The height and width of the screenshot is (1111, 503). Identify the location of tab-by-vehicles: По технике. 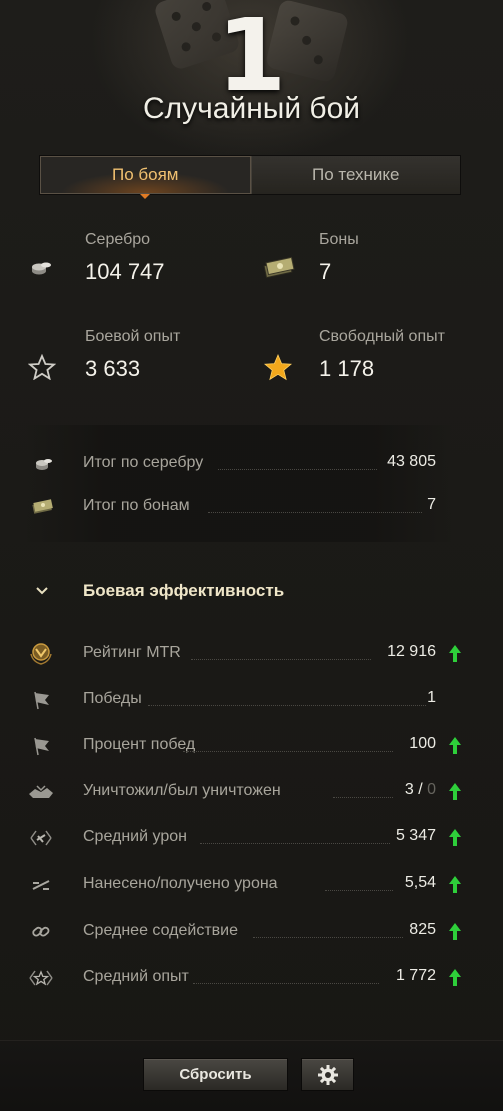
(355, 175).